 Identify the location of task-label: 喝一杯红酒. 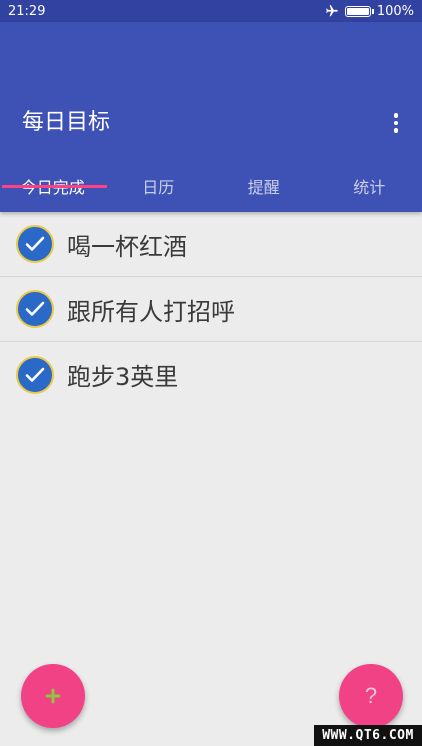
(127, 246).